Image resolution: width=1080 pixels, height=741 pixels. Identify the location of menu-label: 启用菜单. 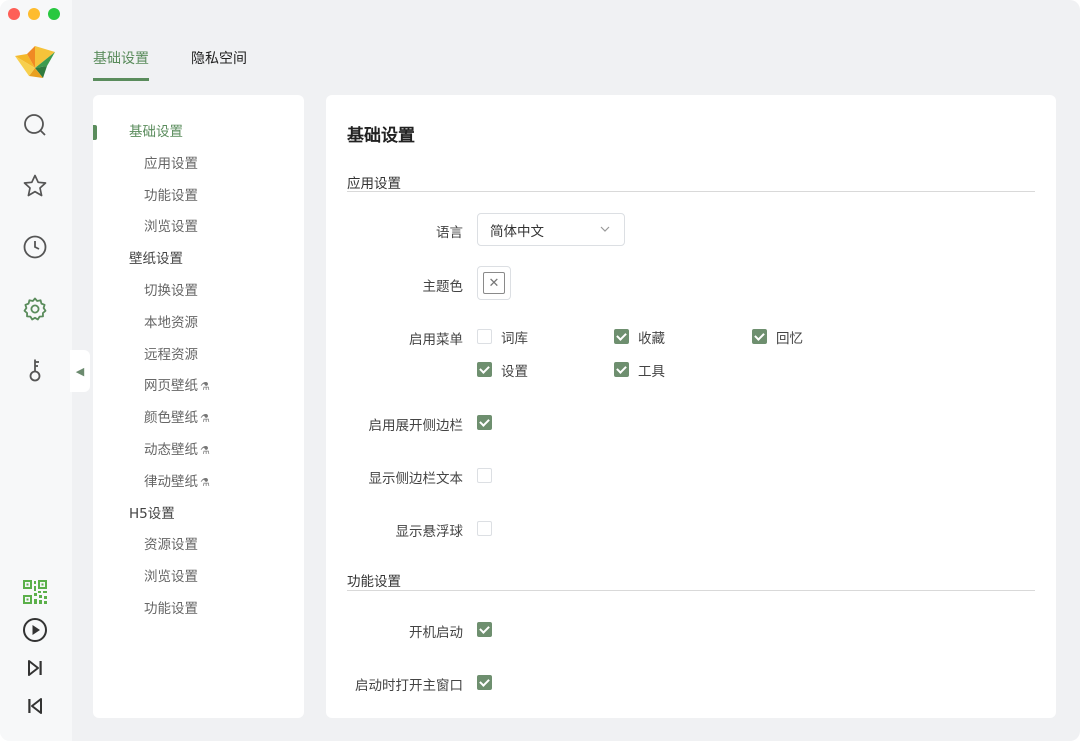
(436, 340).